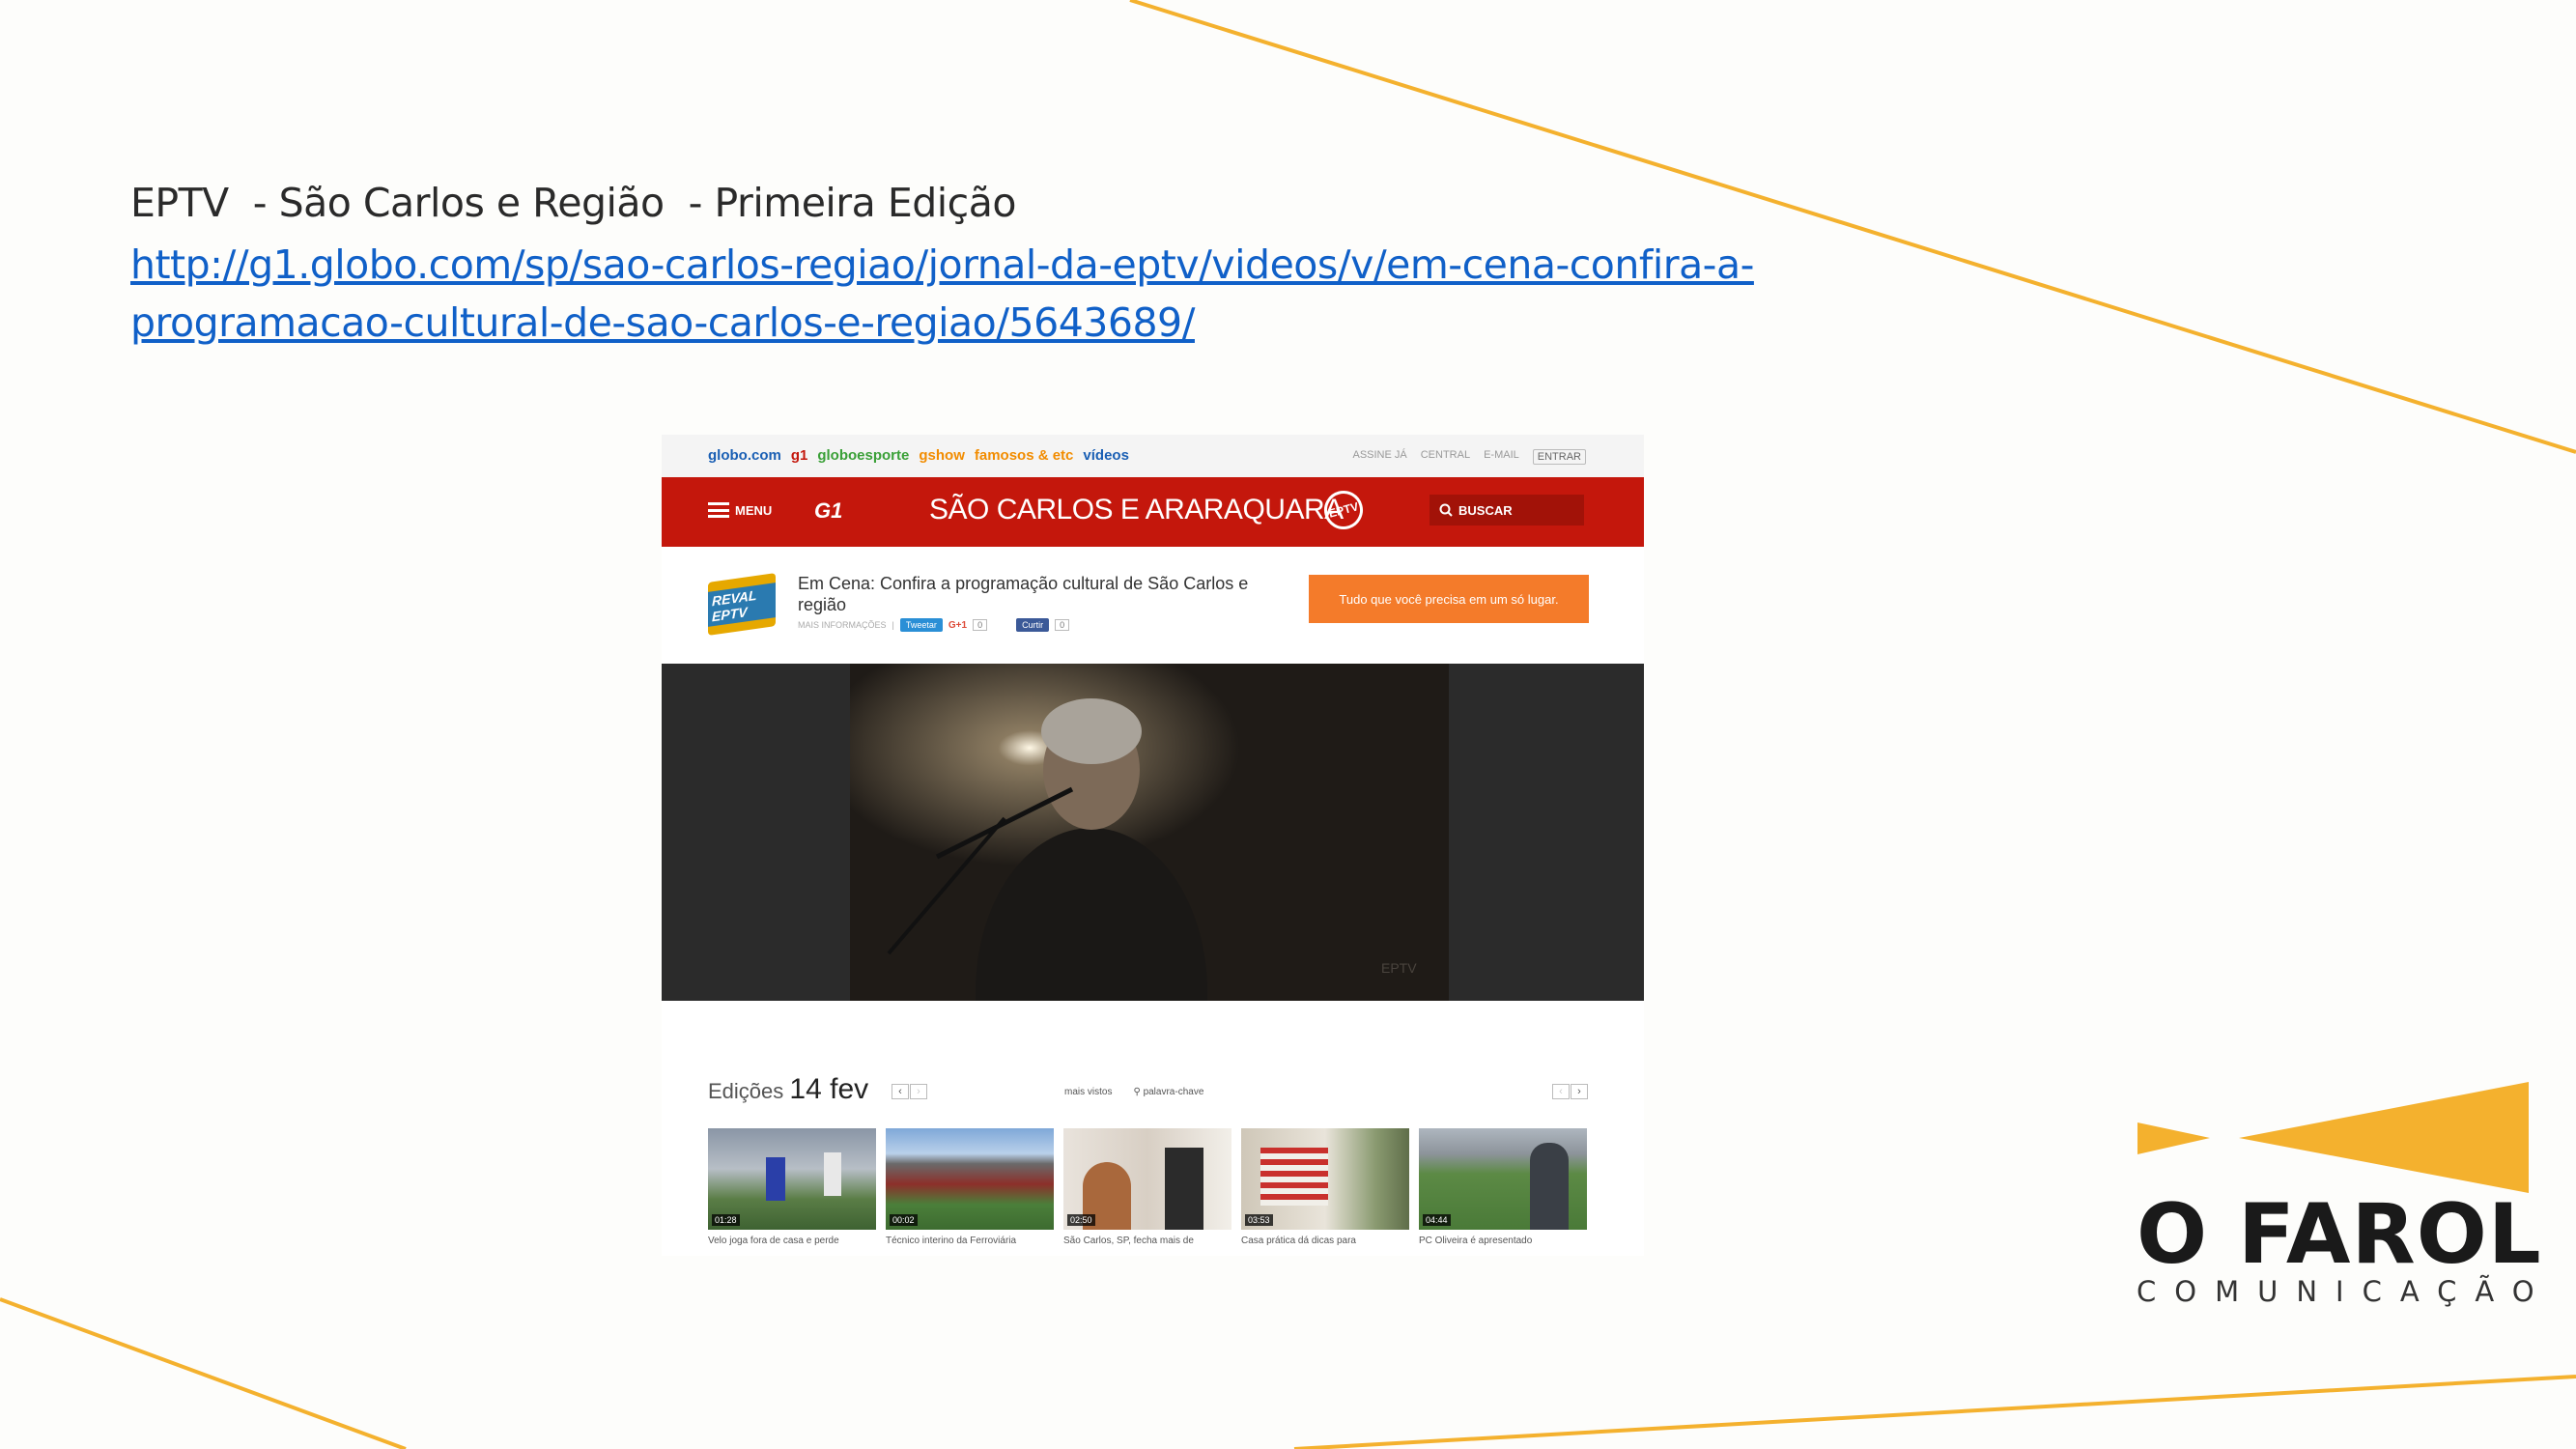 The height and width of the screenshot is (1449, 2576). I want to click on portal-link-videos: vídeos, so click(1106, 455).